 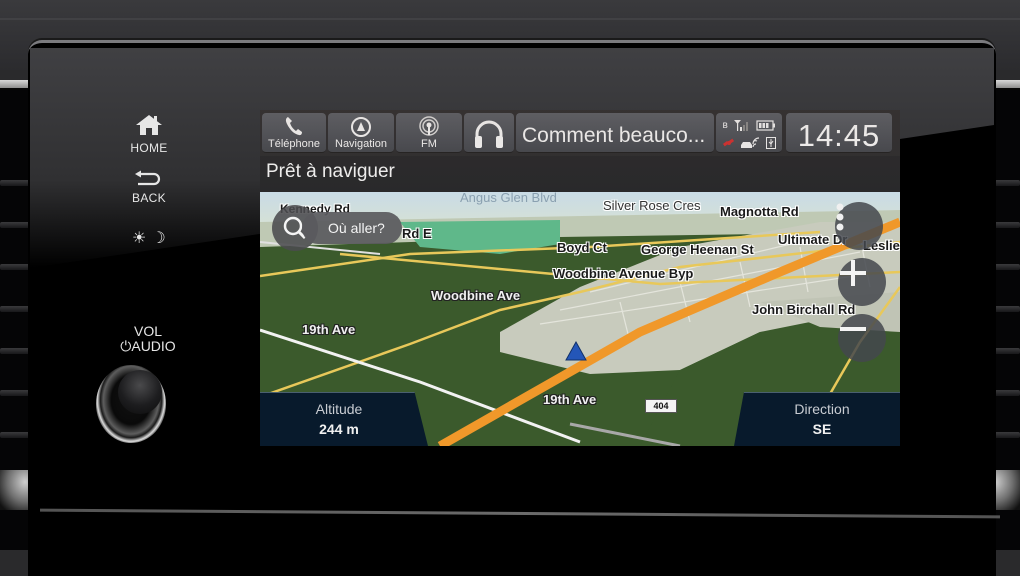 I want to click on tab-navigation: Navigation, so click(x=361, y=133).